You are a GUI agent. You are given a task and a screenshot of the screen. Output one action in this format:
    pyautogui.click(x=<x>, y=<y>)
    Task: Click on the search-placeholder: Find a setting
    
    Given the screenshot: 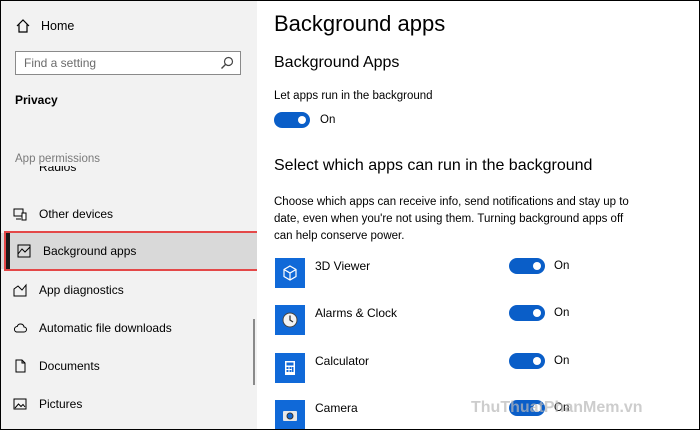 What is the action you would take?
    pyautogui.click(x=60, y=63)
    